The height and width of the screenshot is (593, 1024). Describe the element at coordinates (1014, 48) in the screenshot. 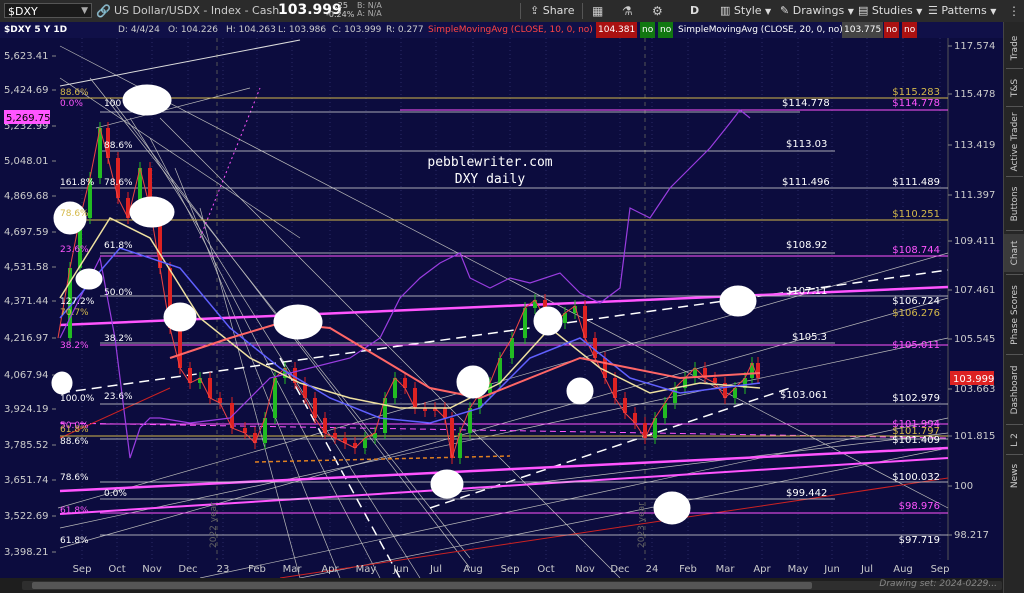

I see `tab-trade: Trade` at that location.